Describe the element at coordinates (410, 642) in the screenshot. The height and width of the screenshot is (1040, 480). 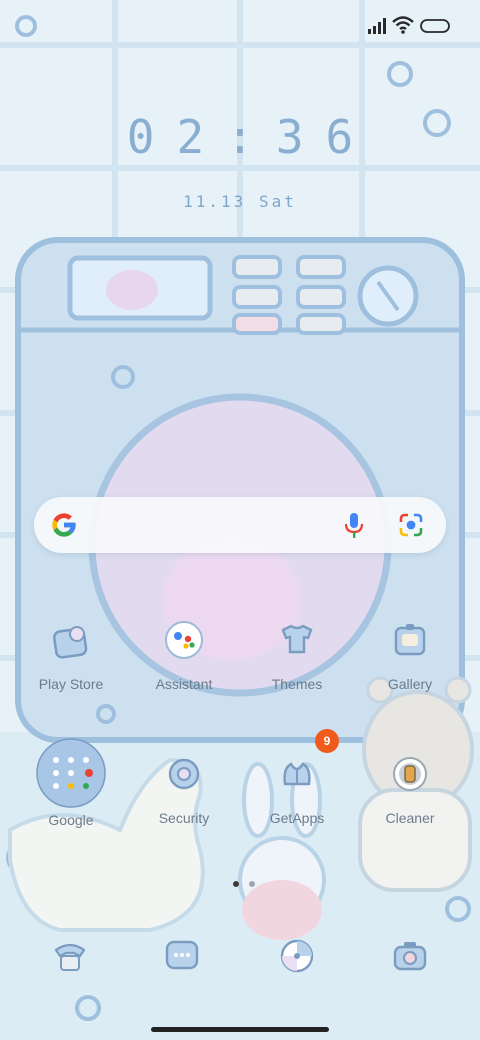
I see `gallery-icon` at that location.